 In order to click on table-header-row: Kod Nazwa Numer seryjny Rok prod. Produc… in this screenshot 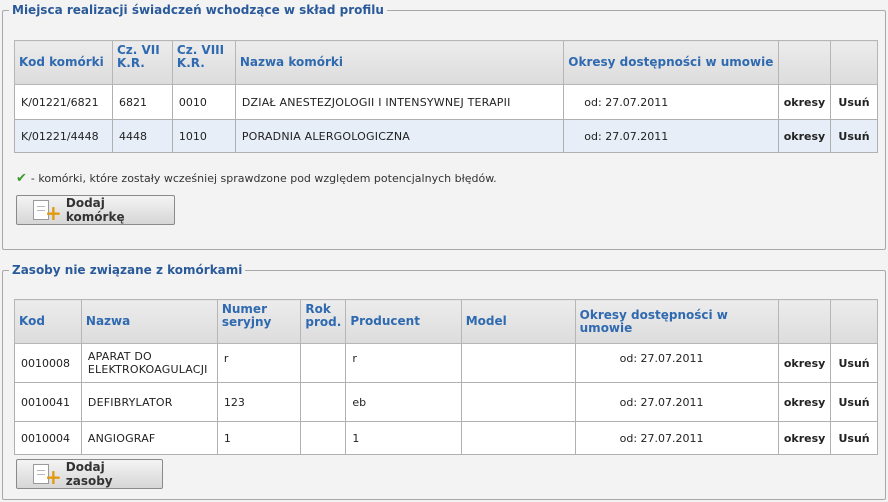, I will do `click(446, 321)`.